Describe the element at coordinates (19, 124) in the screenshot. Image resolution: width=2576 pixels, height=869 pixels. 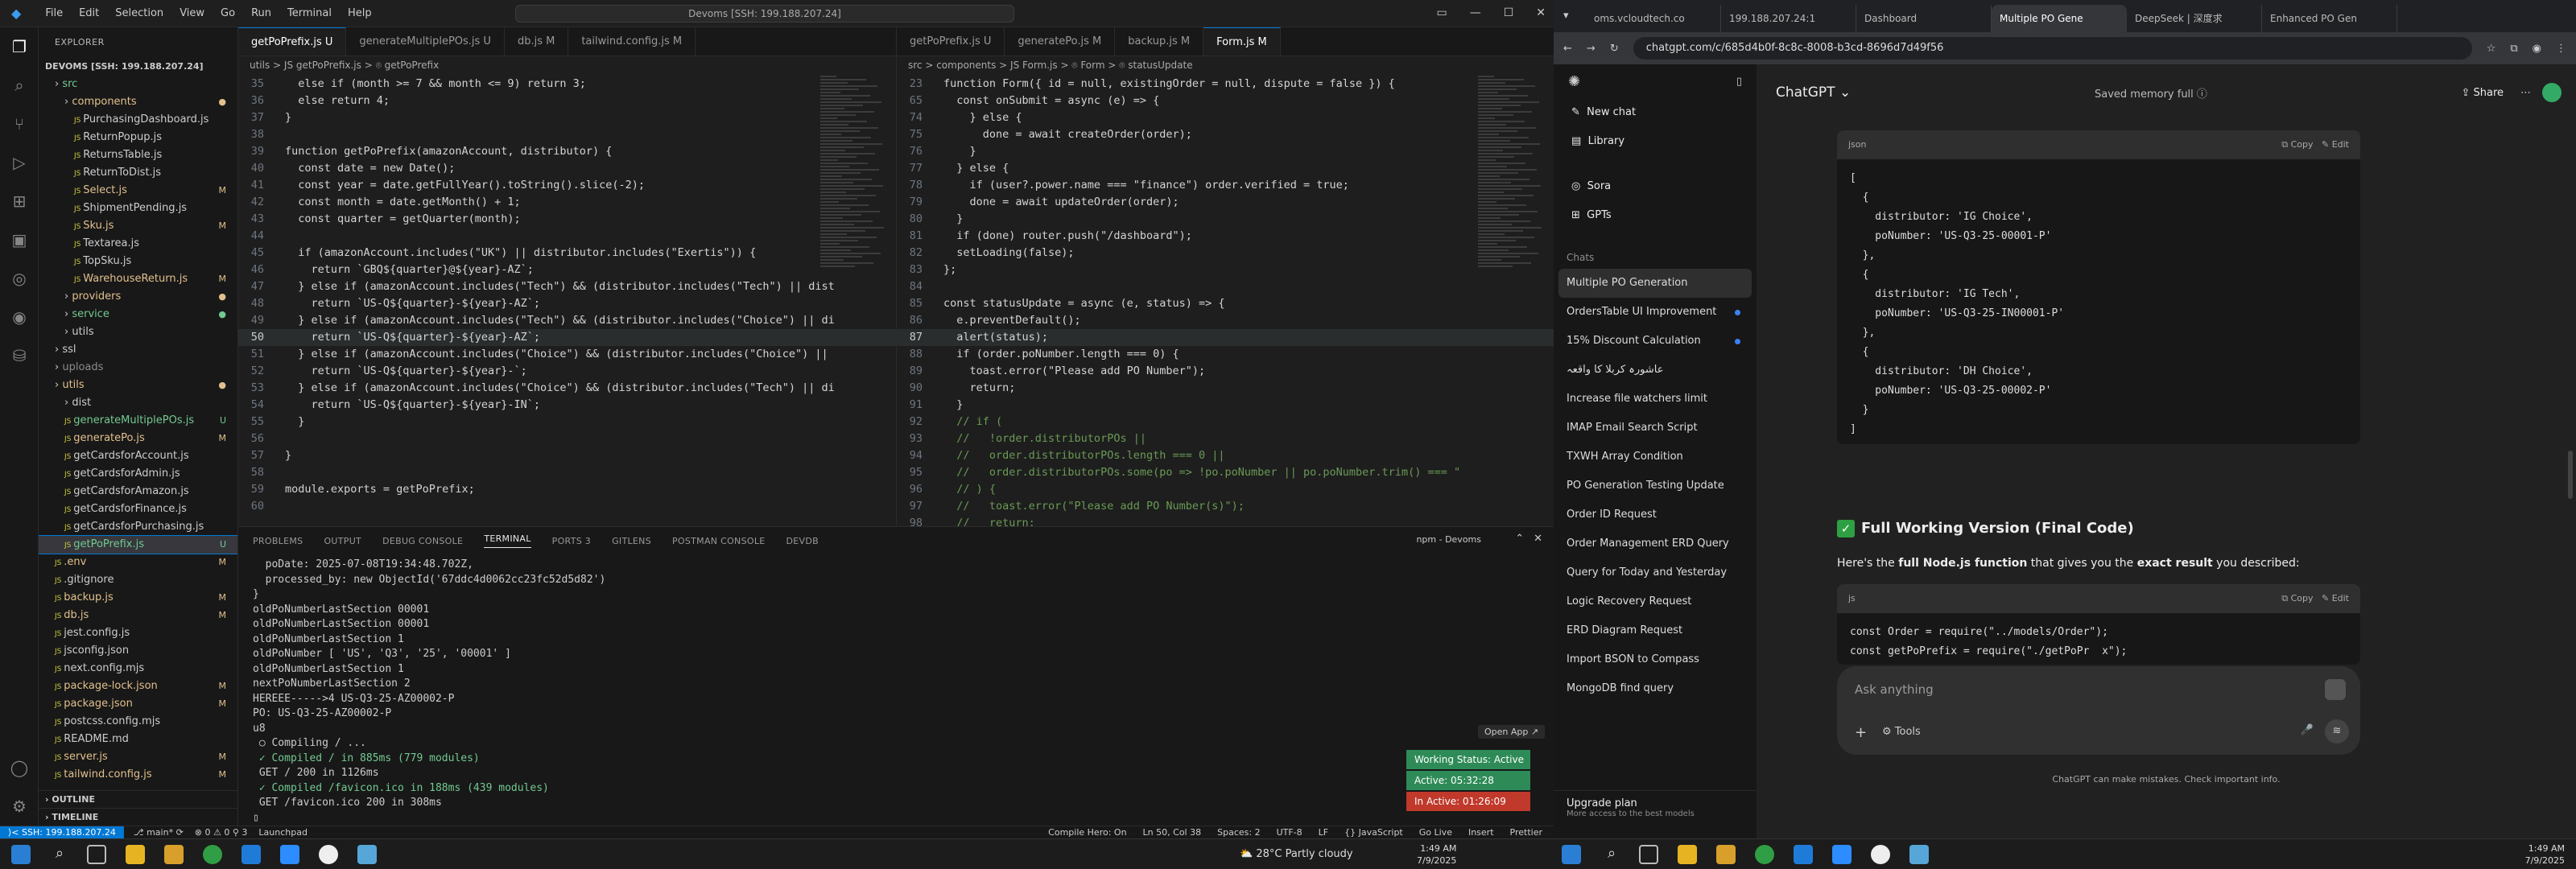
I see `source-control-icon: ⑂` at that location.